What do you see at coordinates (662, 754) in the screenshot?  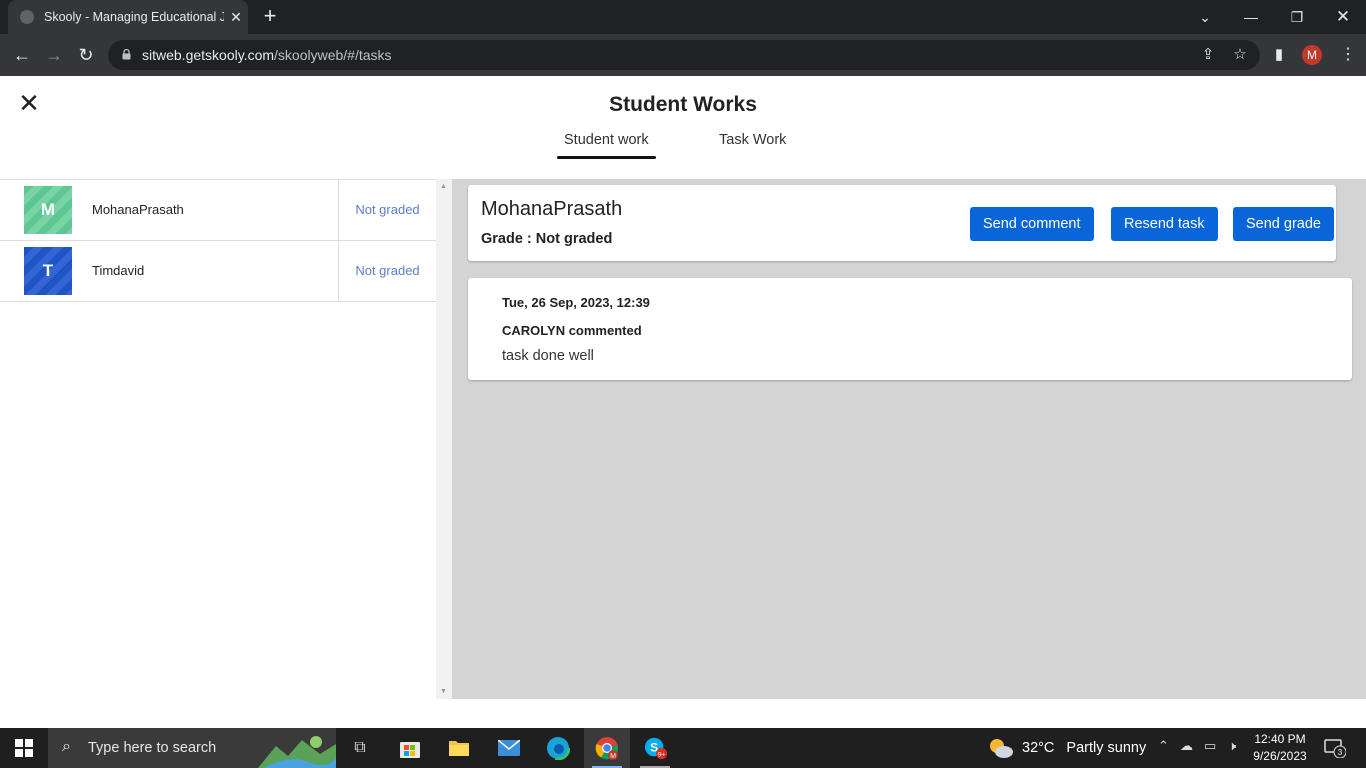 I see `skype-badge-count: 9+` at bounding box center [662, 754].